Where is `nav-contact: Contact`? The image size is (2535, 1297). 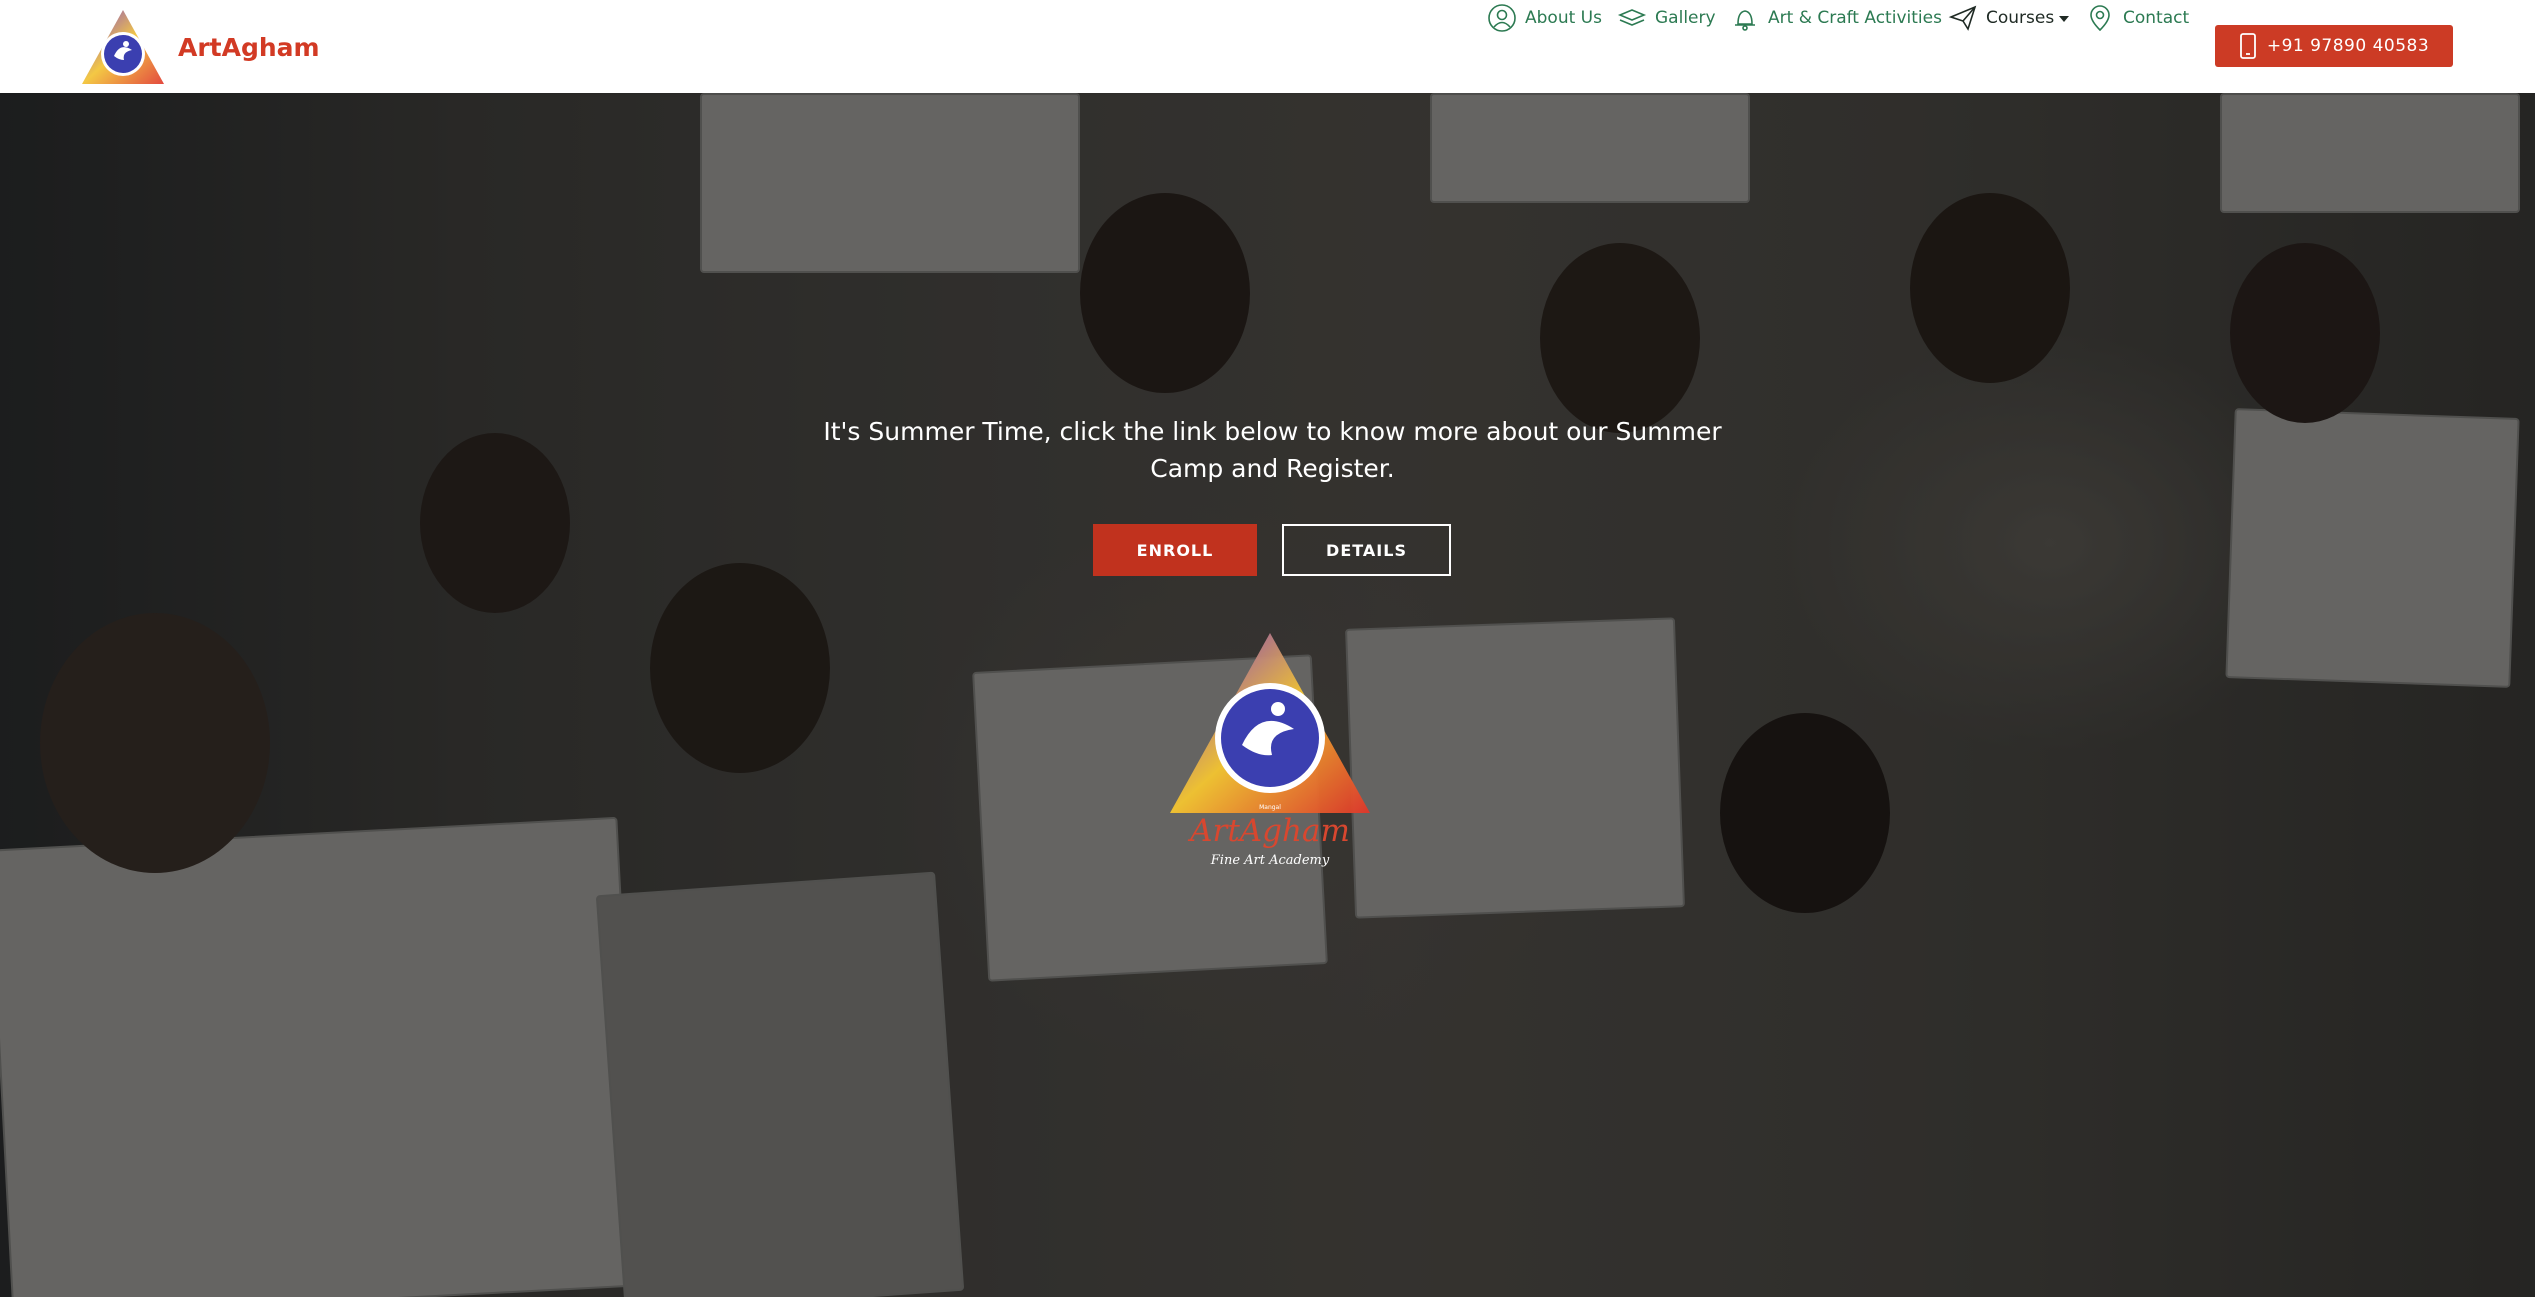 nav-contact: Contact is located at coordinates (2137, 18).